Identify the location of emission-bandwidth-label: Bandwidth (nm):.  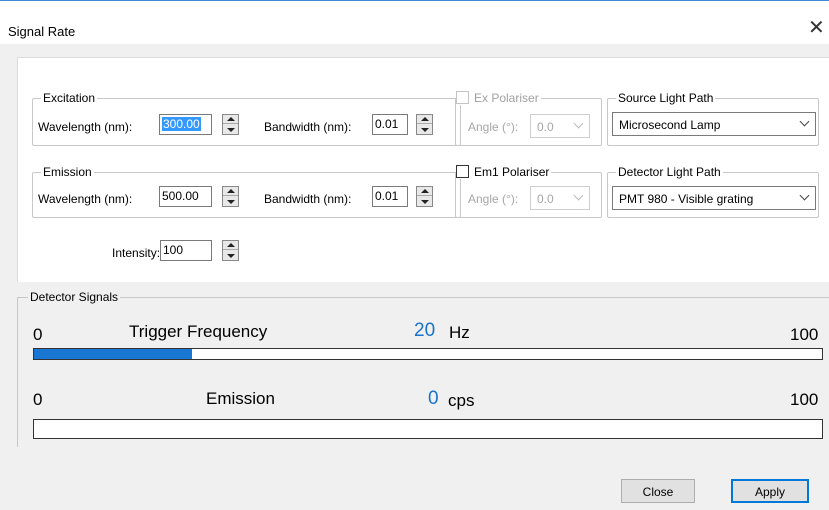
(308, 199).